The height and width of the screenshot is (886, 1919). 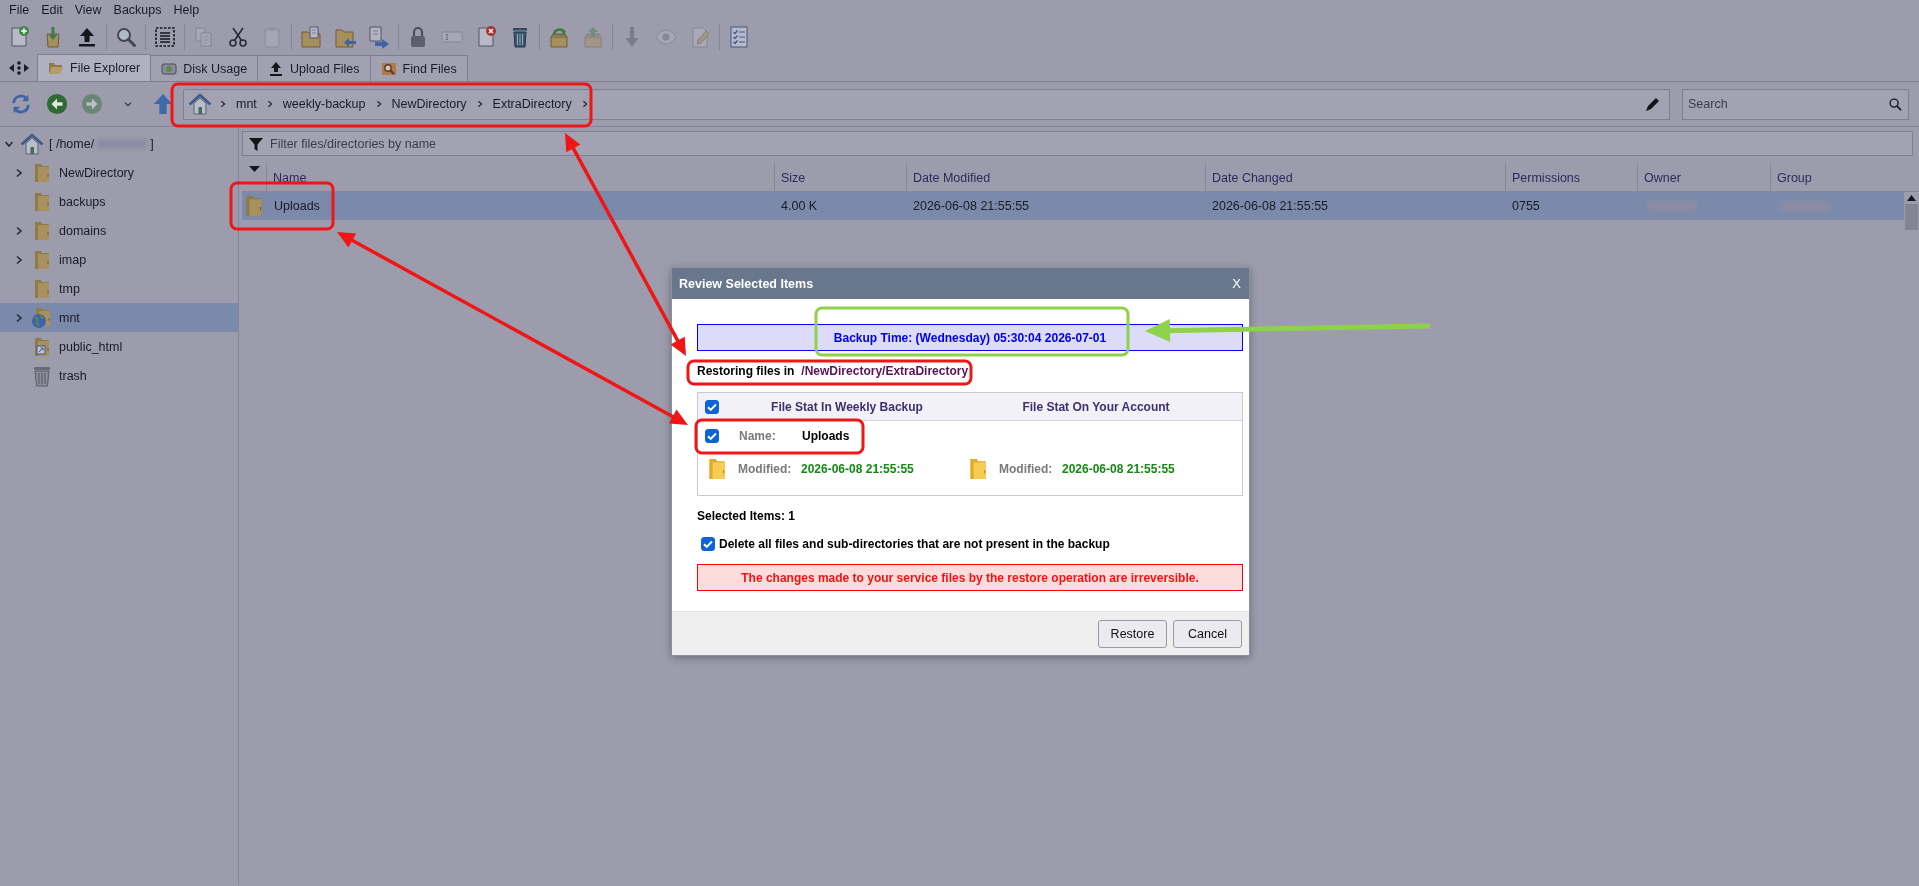 I want to click on file-name: Uploads, so click(x=826, y=436).